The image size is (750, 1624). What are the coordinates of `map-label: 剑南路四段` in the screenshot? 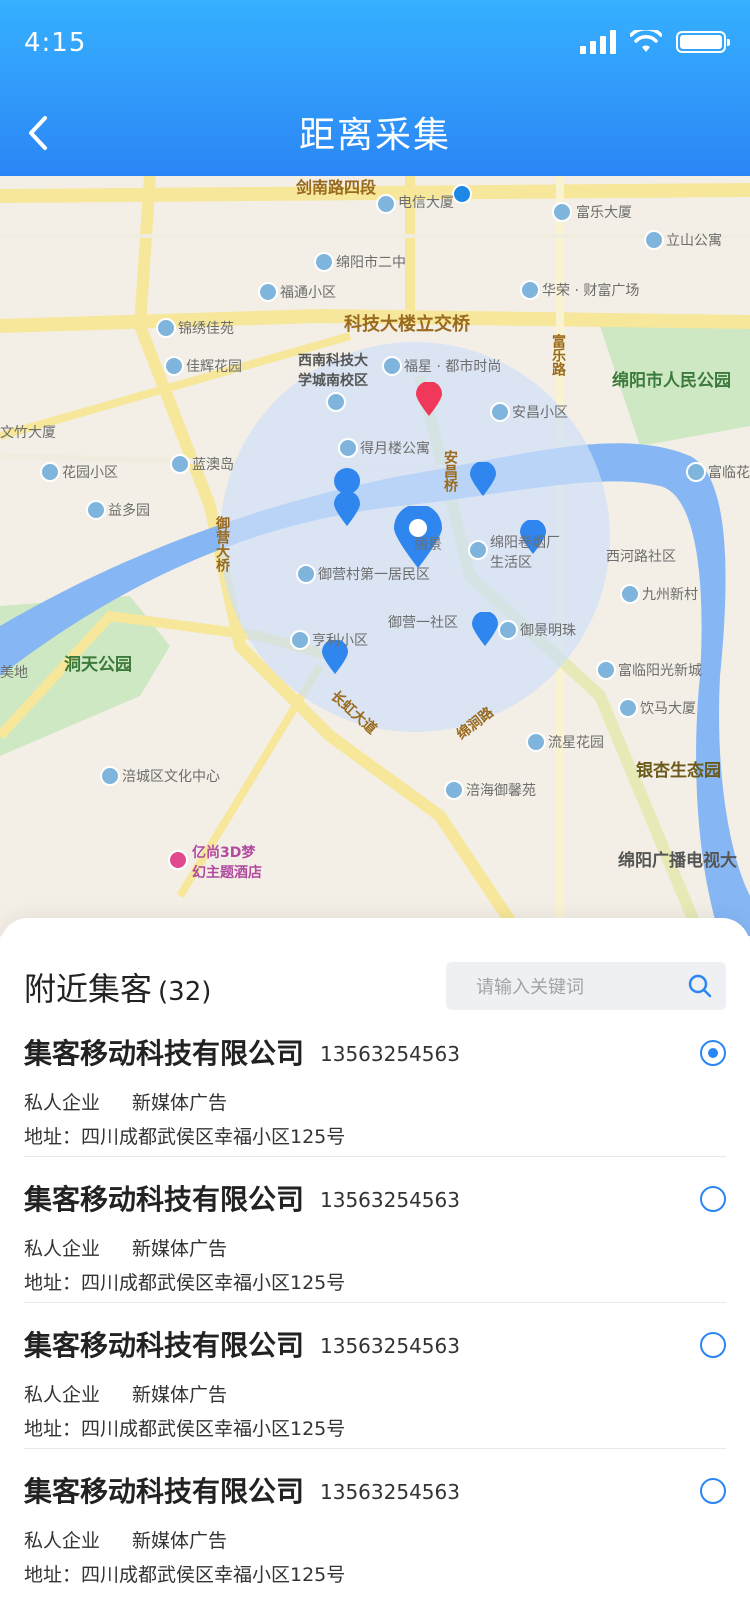 It's located at (336, 187).